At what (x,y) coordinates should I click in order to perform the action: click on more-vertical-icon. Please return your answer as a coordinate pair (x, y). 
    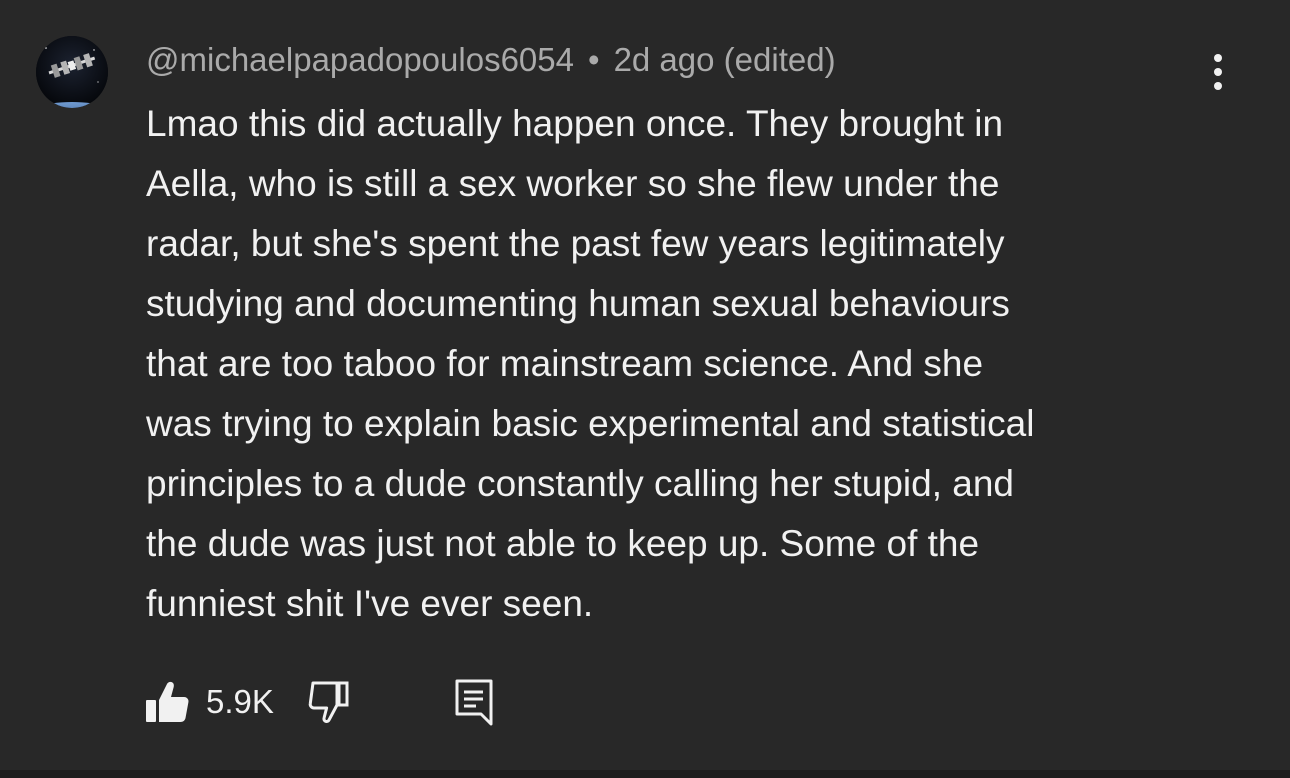
    Looking at the image, I should click on (1218, 72).